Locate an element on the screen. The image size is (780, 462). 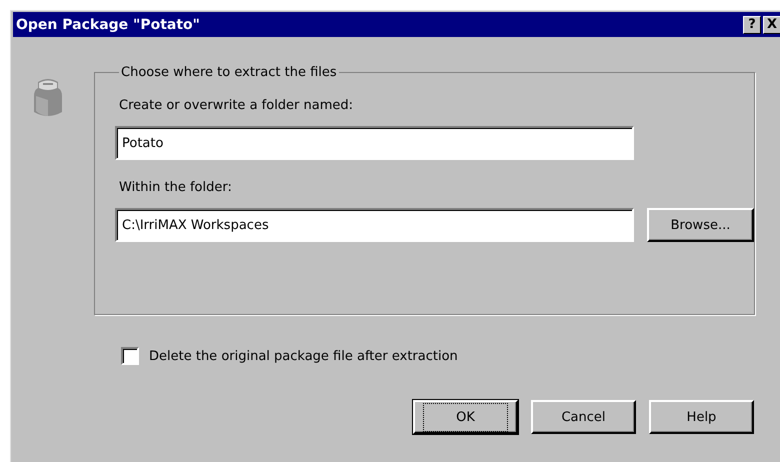
dialog-button: Cancel is located at coordinates (583, 417).